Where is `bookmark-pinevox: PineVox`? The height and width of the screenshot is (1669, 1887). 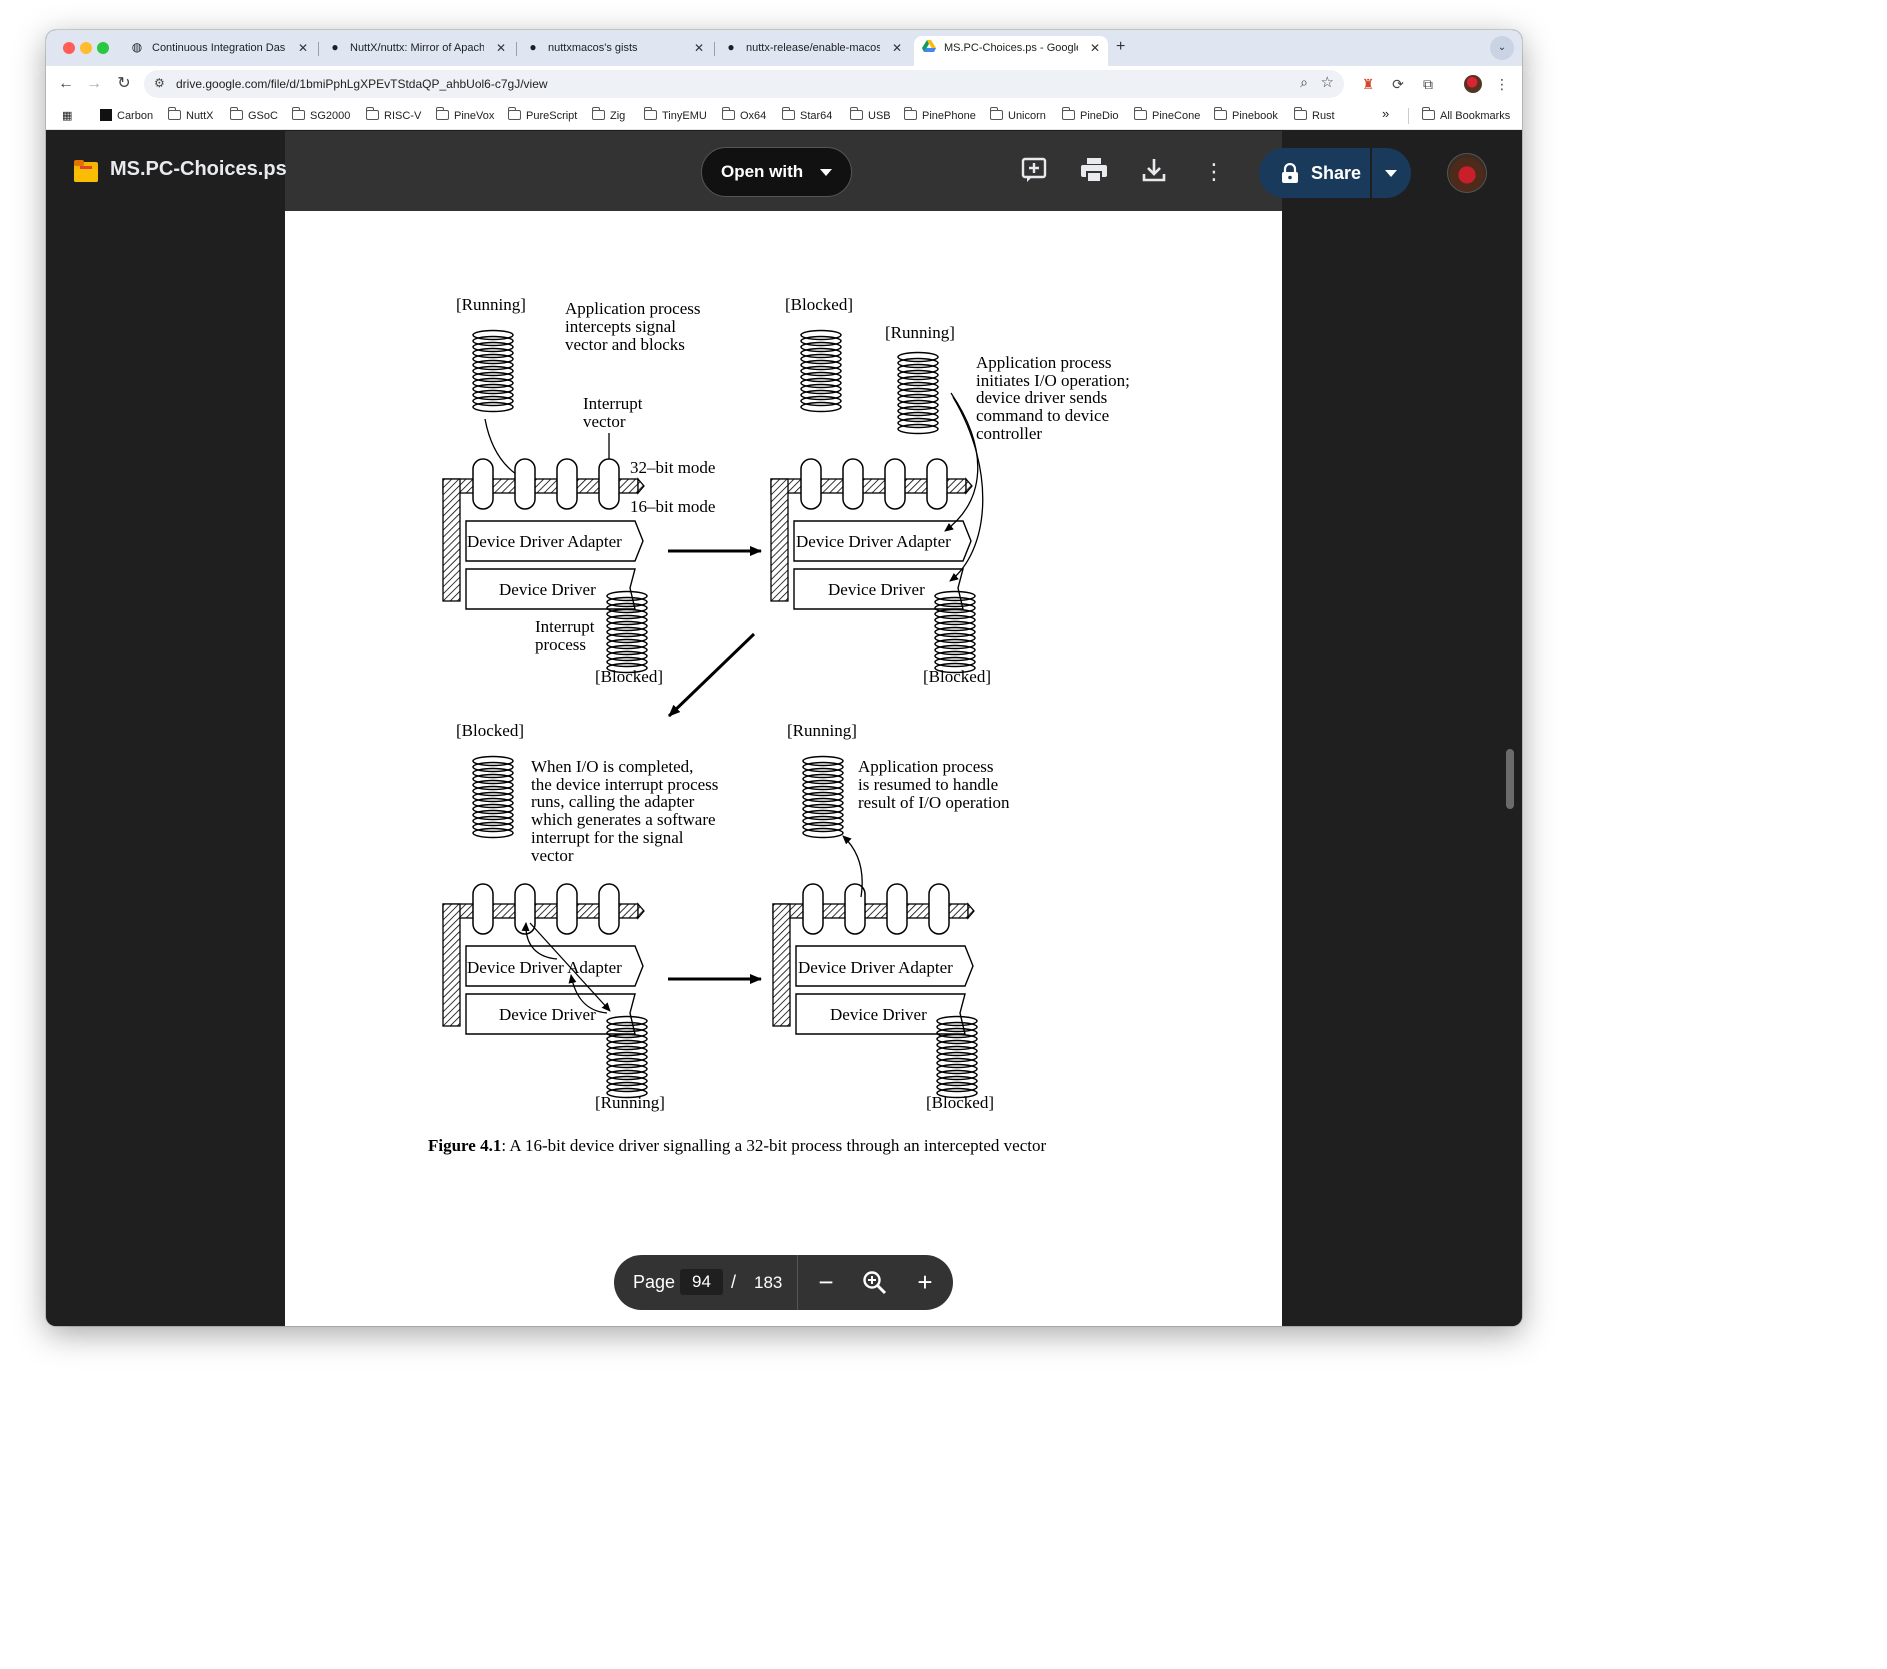 bookmark-pinevox: PineVox is located at coordinates (465, 115).